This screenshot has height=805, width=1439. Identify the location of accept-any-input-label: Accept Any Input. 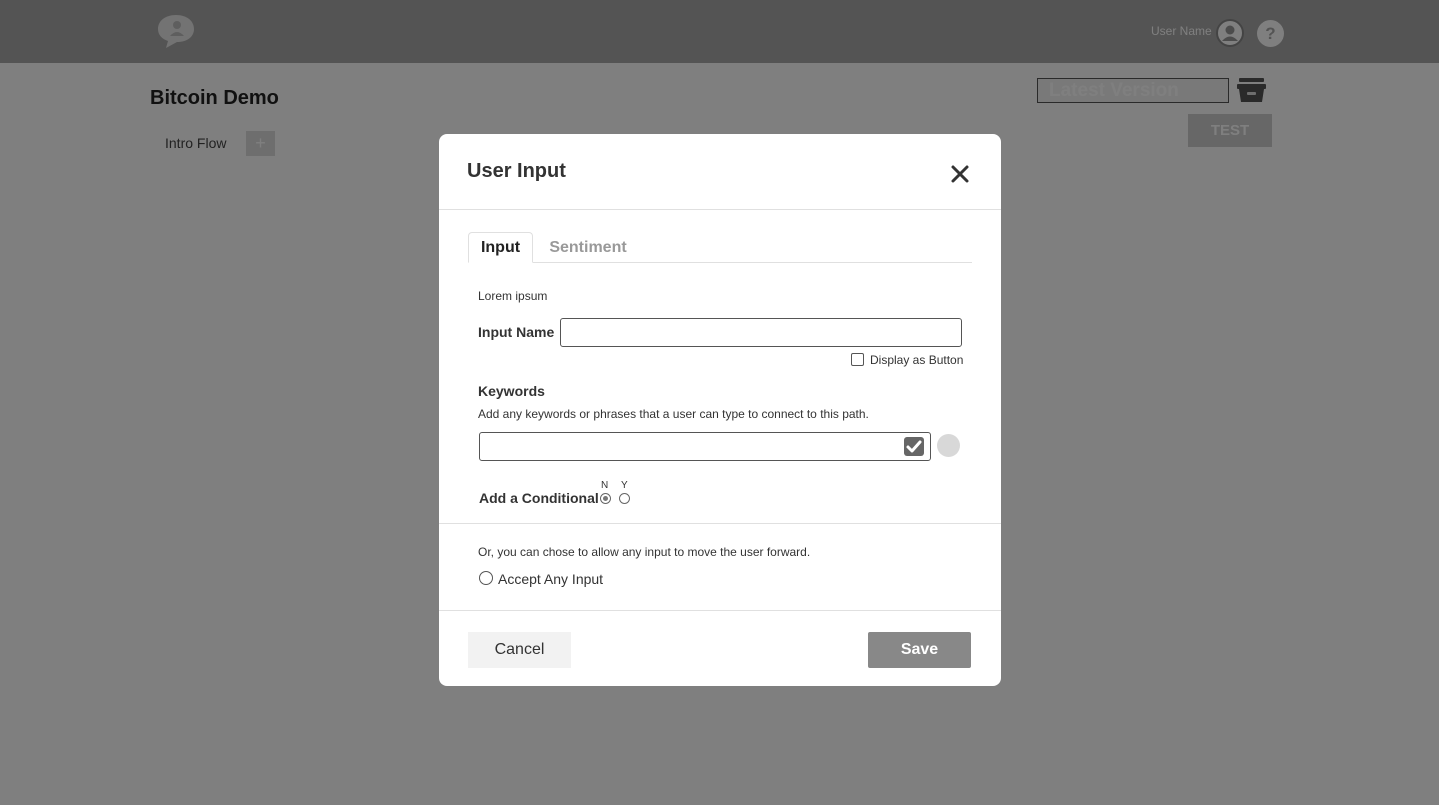
(550, 579).